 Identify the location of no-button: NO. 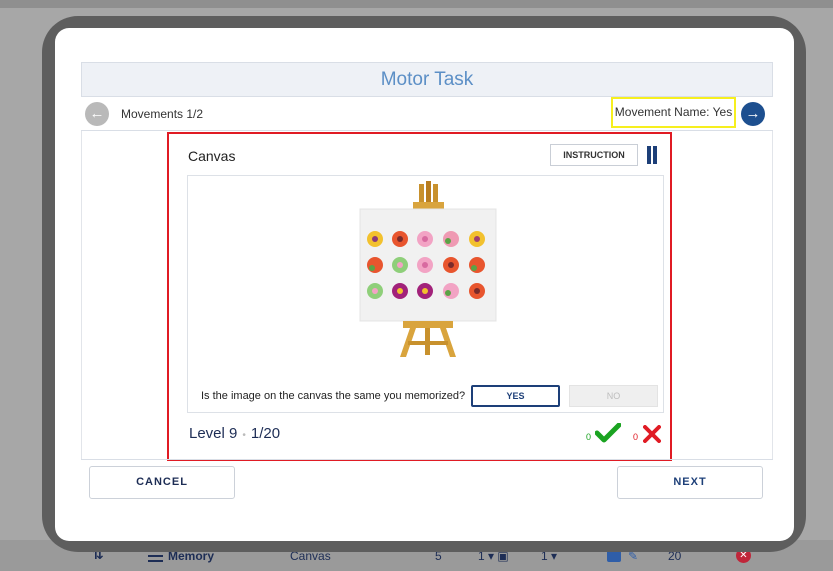
(613, 396).